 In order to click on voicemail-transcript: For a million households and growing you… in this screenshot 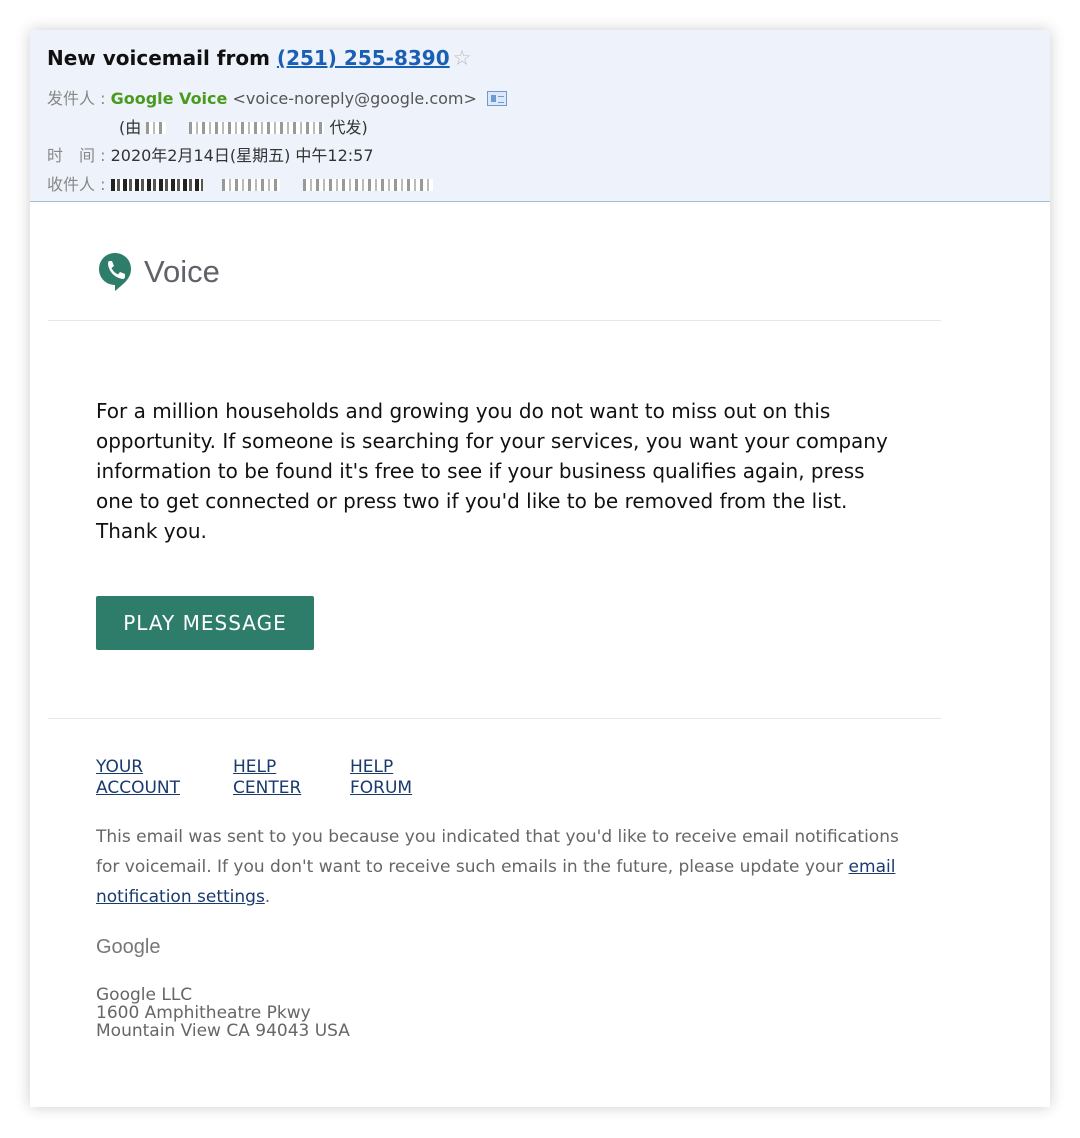, I will do `click(492, 471)`.